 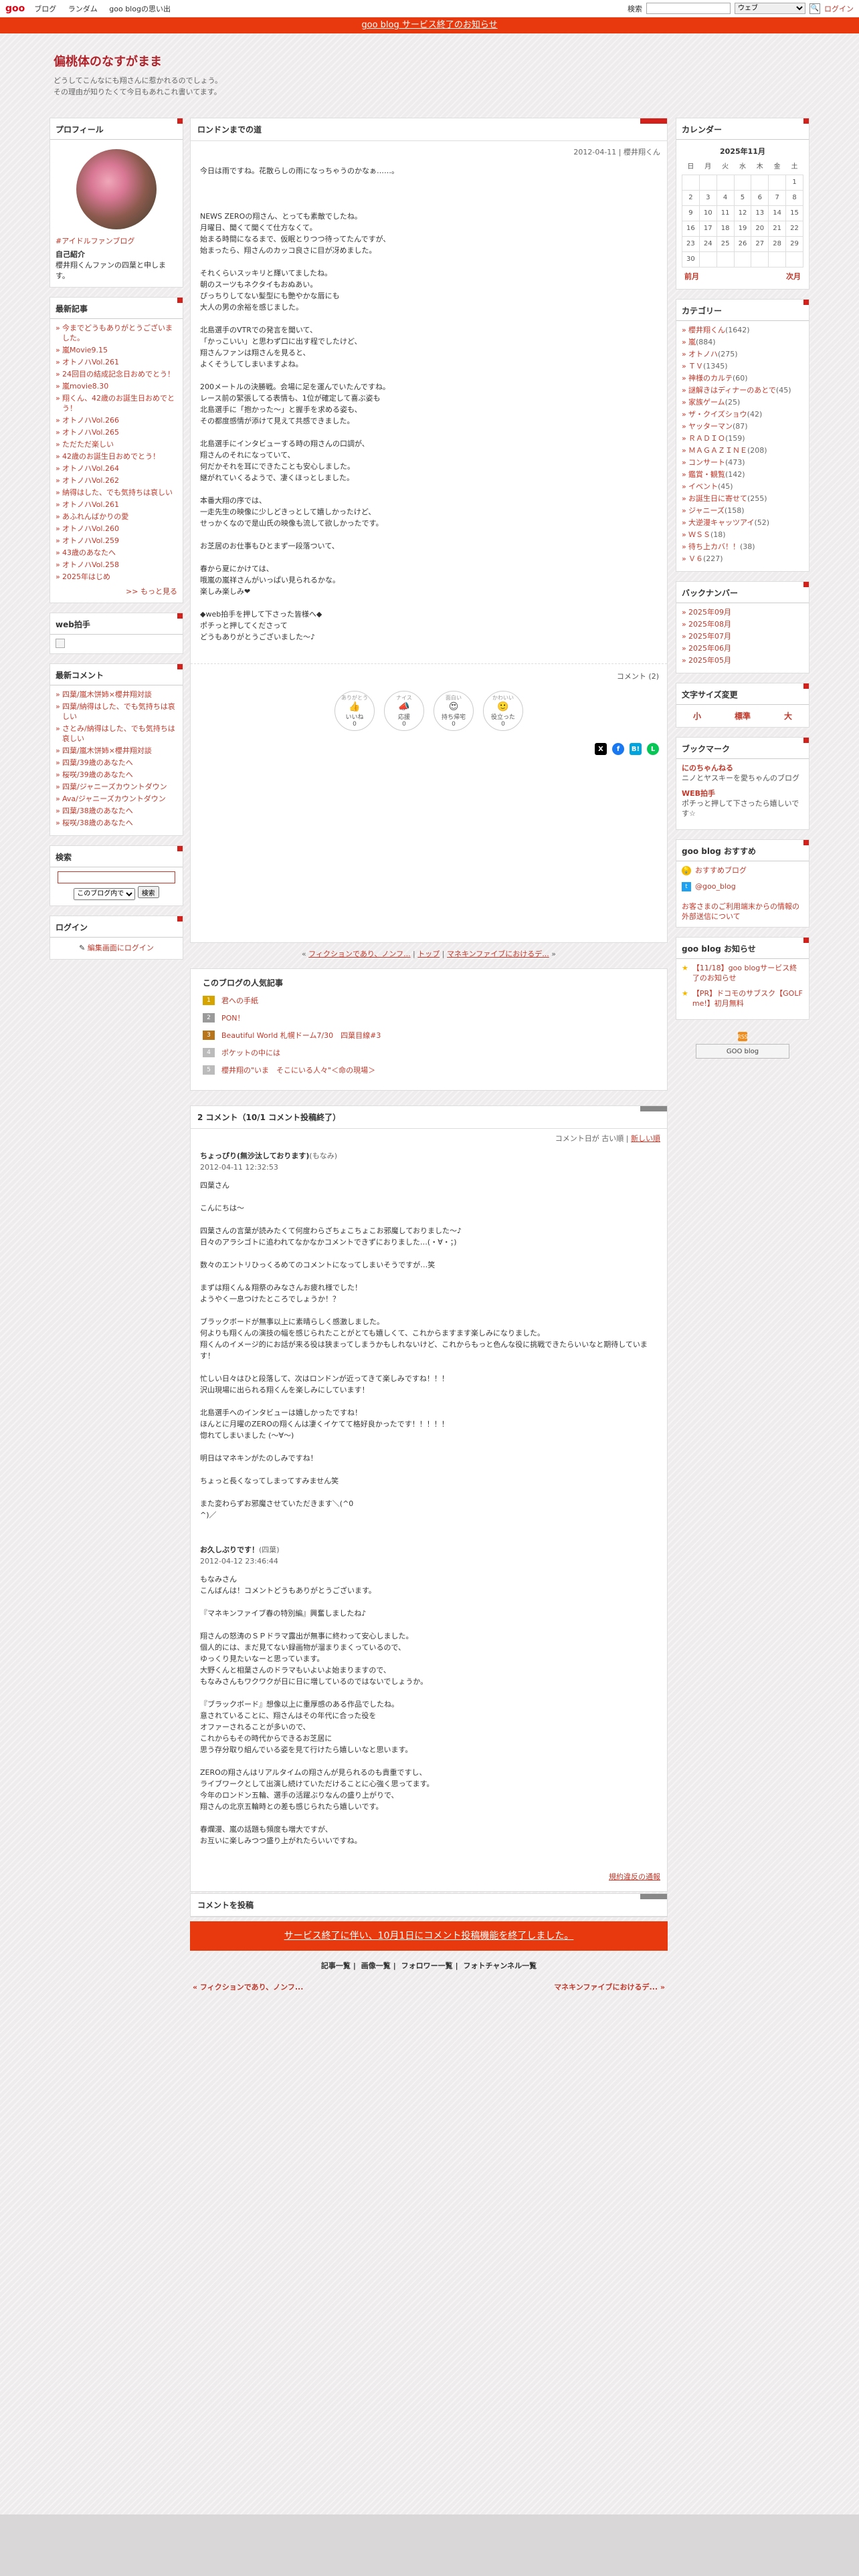 I want to click on recent-article-item: 翔くん、42歳のお誕生日おめでとう！, so click(x=117, y=403).